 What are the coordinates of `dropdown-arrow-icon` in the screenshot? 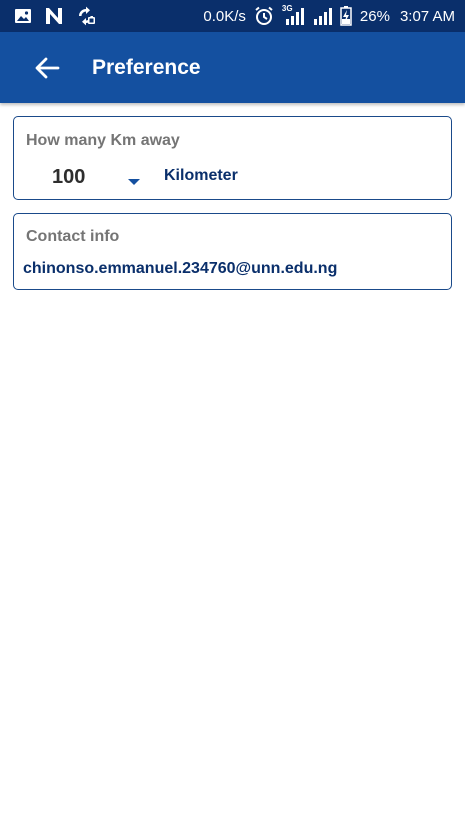 It's located at (134, 182).